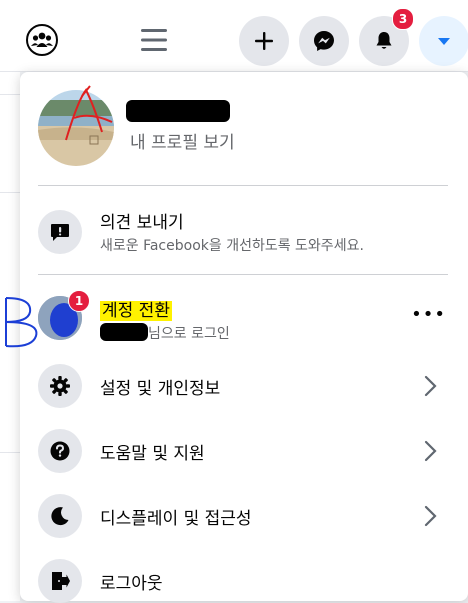 Image resolution: width=468 pixels, height=603 pixels. I want to click on redacted-name, so click(178, 111).